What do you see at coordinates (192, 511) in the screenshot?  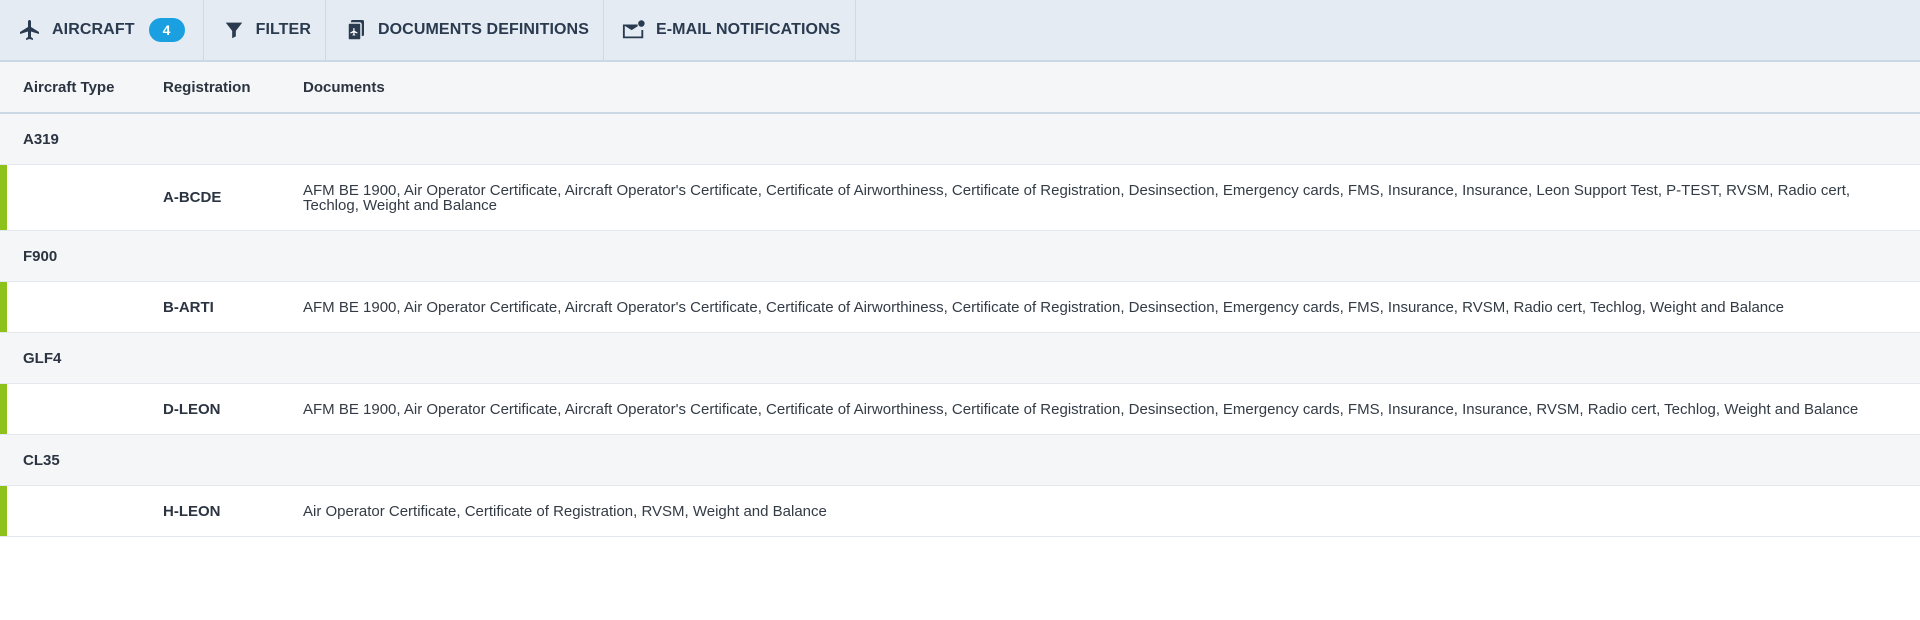 I see `row-registration: H-LEON` at bounding box center [192, 511].